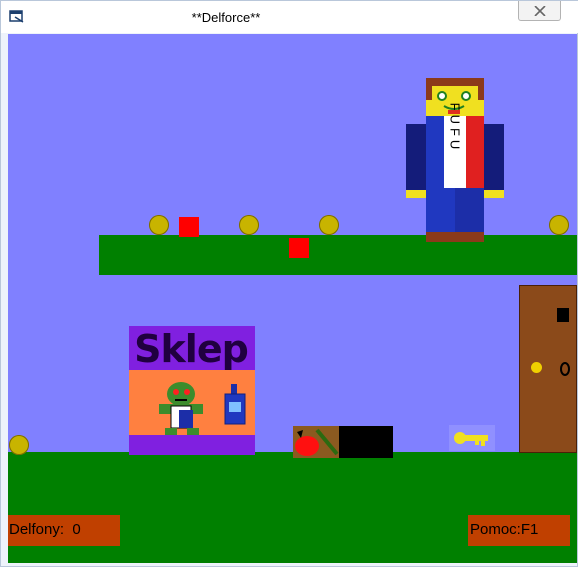 This screenshot has height=567, width=578. What do you see at coordinates (536, 367) in the screenshot?
I see `door-knob-icon` at bounding box center [536, 367].